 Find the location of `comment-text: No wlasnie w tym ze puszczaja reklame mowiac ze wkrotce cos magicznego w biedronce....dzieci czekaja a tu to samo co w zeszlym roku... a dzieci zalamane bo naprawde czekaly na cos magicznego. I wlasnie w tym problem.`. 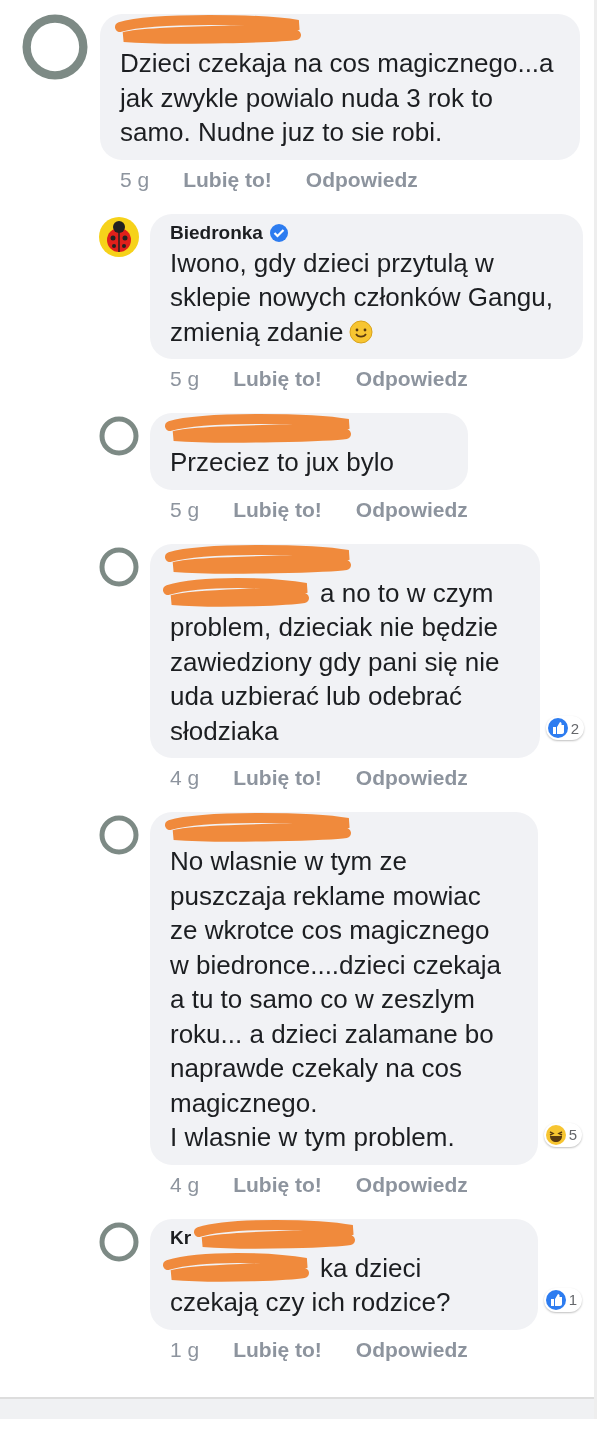

comment-text: No wlasnie w tym ze puszczaja reklame mowiac ze wkrotce cos magicznego w biedronce....dzieci czekaja a tu to samo co w zeszlym roku... a dzieci zalamane bo naprawde czekaly na cos magicznego. I wlasnie w tym problem. is located at coordinates (335, 999).